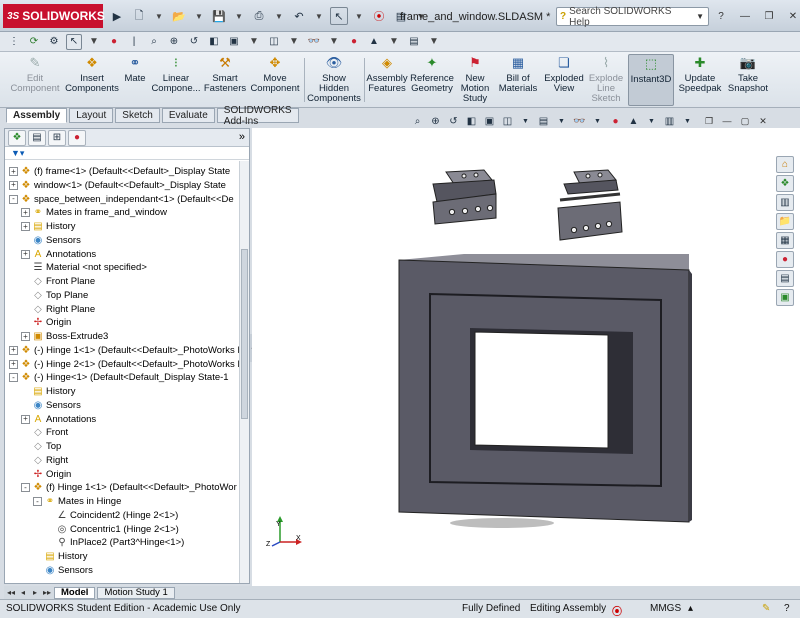 The width and height of the screenshot is (800, 618). What do you see at coordinates (58, 419) in the screenshot?
I see `tree-item: + A Annotations` at bounding box center [58, 419].